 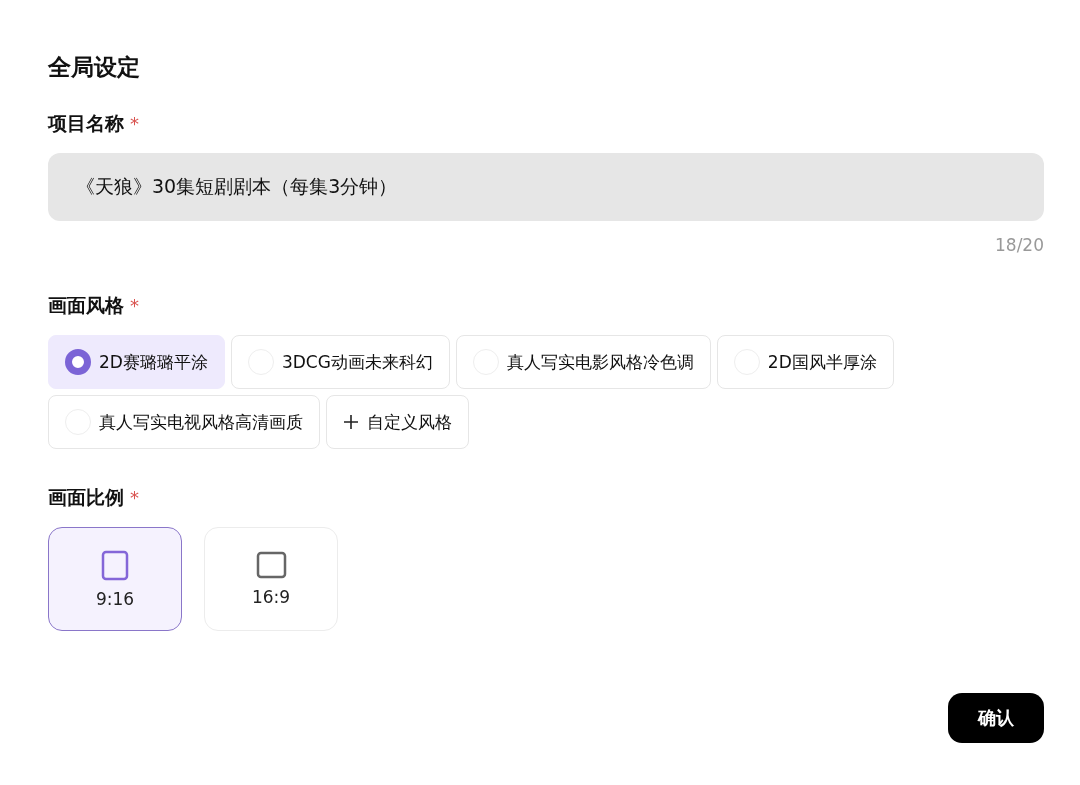 I want to click on project-name-input: 《天狼》30集短剧剧本（每集3分钟）, so click(x=546, y=187).